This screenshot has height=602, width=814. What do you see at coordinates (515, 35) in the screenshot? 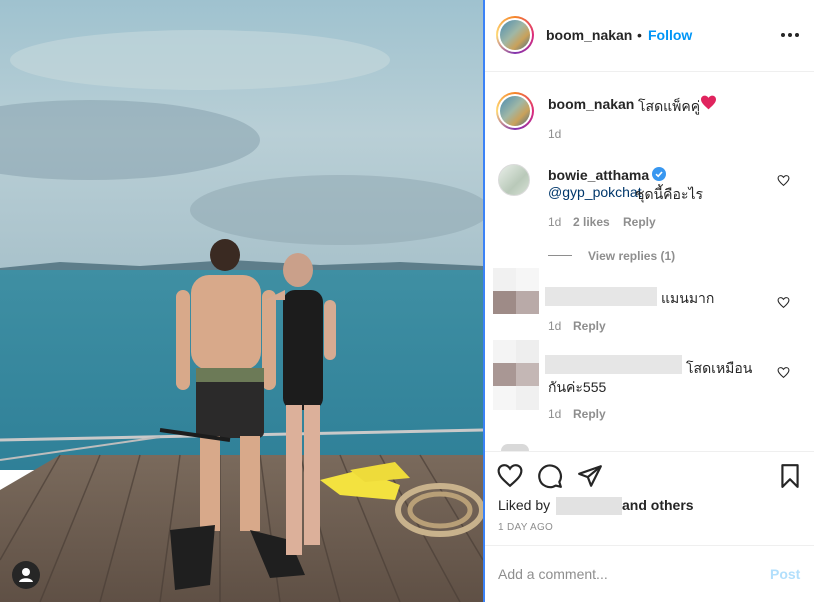
I see `author-avatar` at bounding box center [515, 35].